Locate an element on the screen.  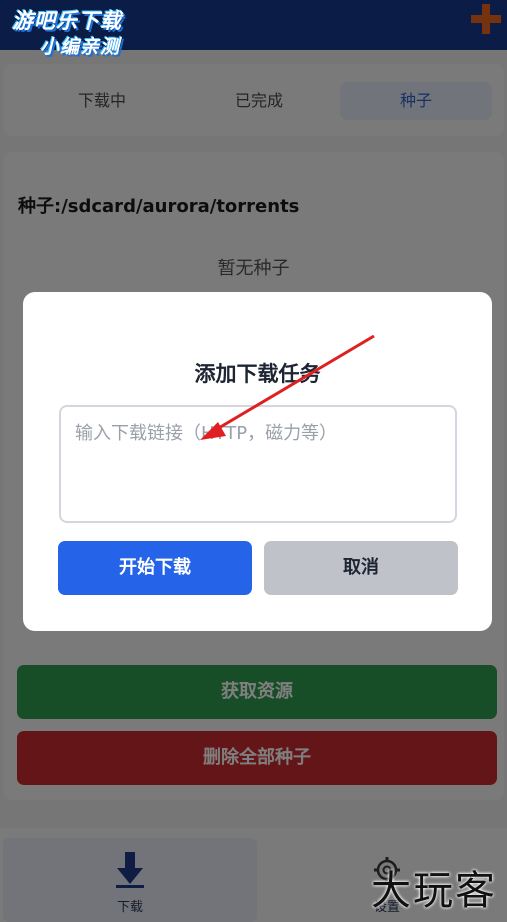
watermark-line-1: 游吧乐下载 is located at coordinates (67, 21).